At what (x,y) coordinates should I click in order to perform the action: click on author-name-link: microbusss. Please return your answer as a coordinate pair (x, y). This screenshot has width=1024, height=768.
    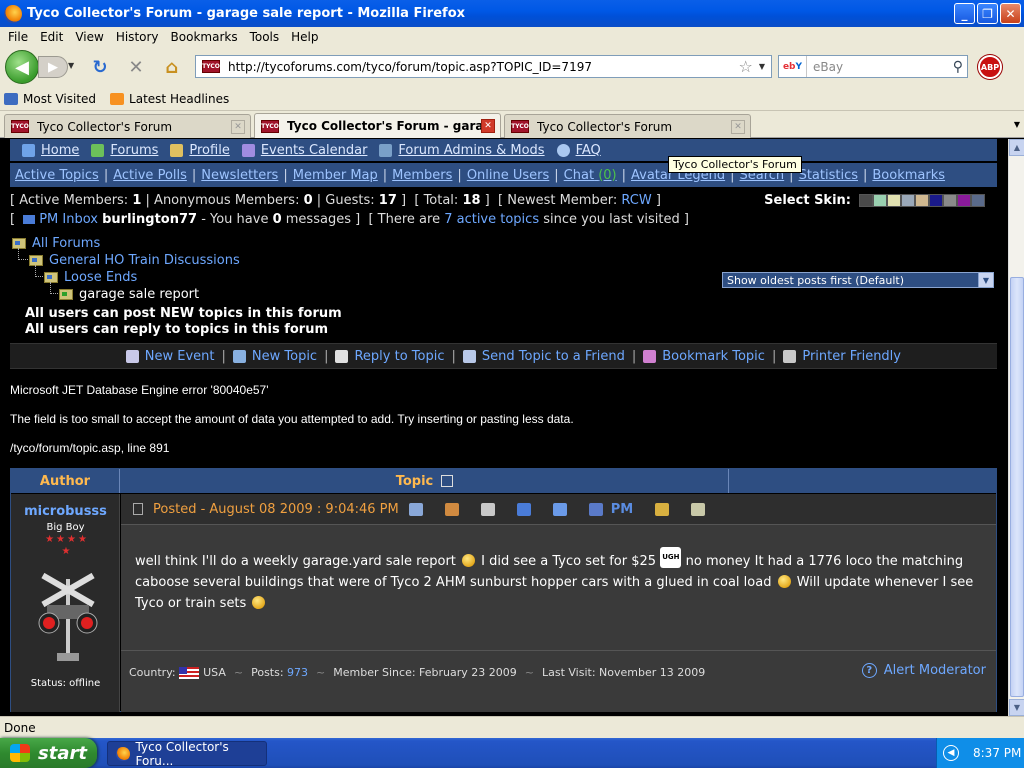
    Looking at the image, I should click on (65, 511).